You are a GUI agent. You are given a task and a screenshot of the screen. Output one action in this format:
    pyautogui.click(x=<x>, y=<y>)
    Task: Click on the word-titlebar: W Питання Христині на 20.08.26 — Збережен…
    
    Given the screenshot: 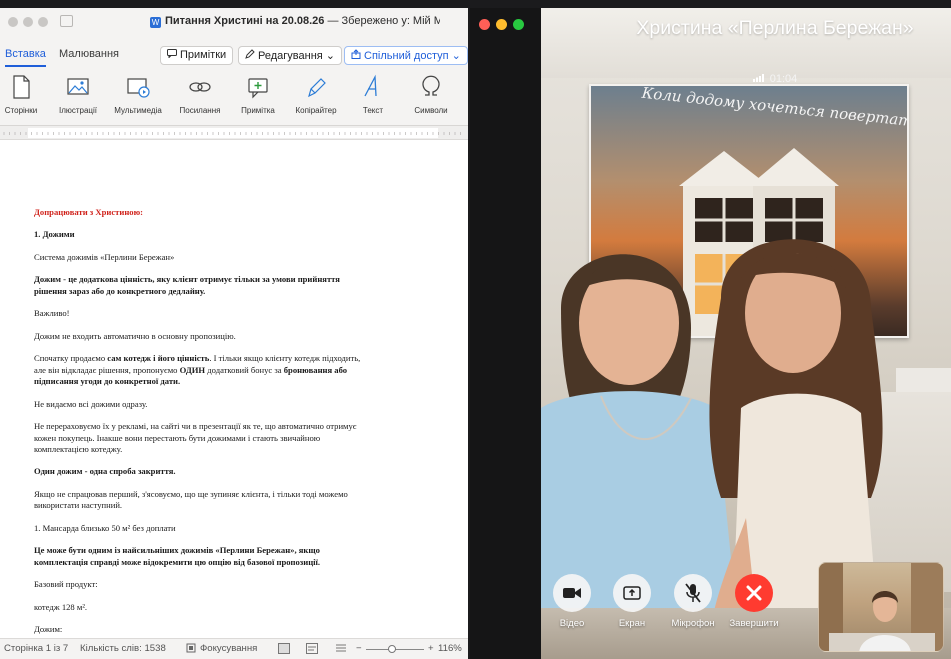 What is the action you would take?
    pyautogui.click(x=234, y=21)
    